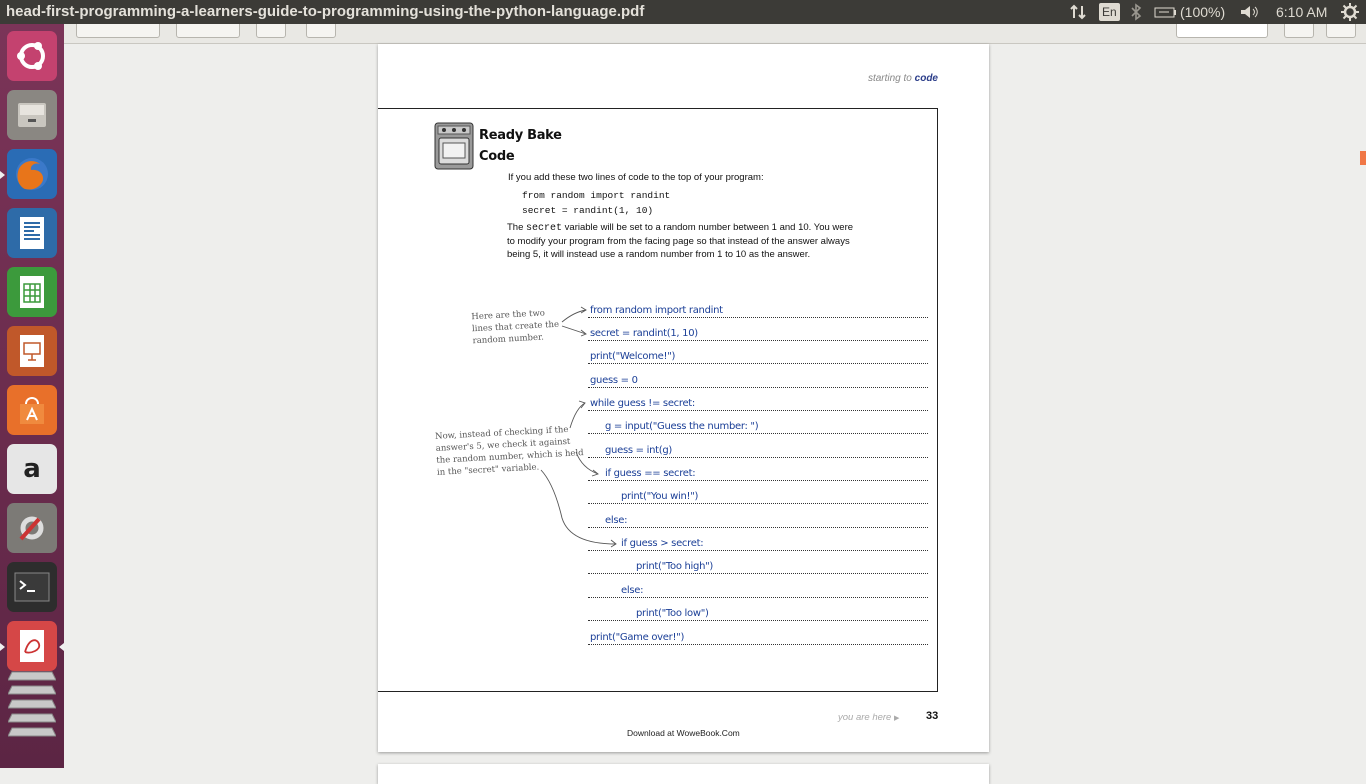 The width and height of the screenshot is (1366, 784). Describe the element at coordinates (1166, 12) in the screenshot. I see `battery-icon` at that location.